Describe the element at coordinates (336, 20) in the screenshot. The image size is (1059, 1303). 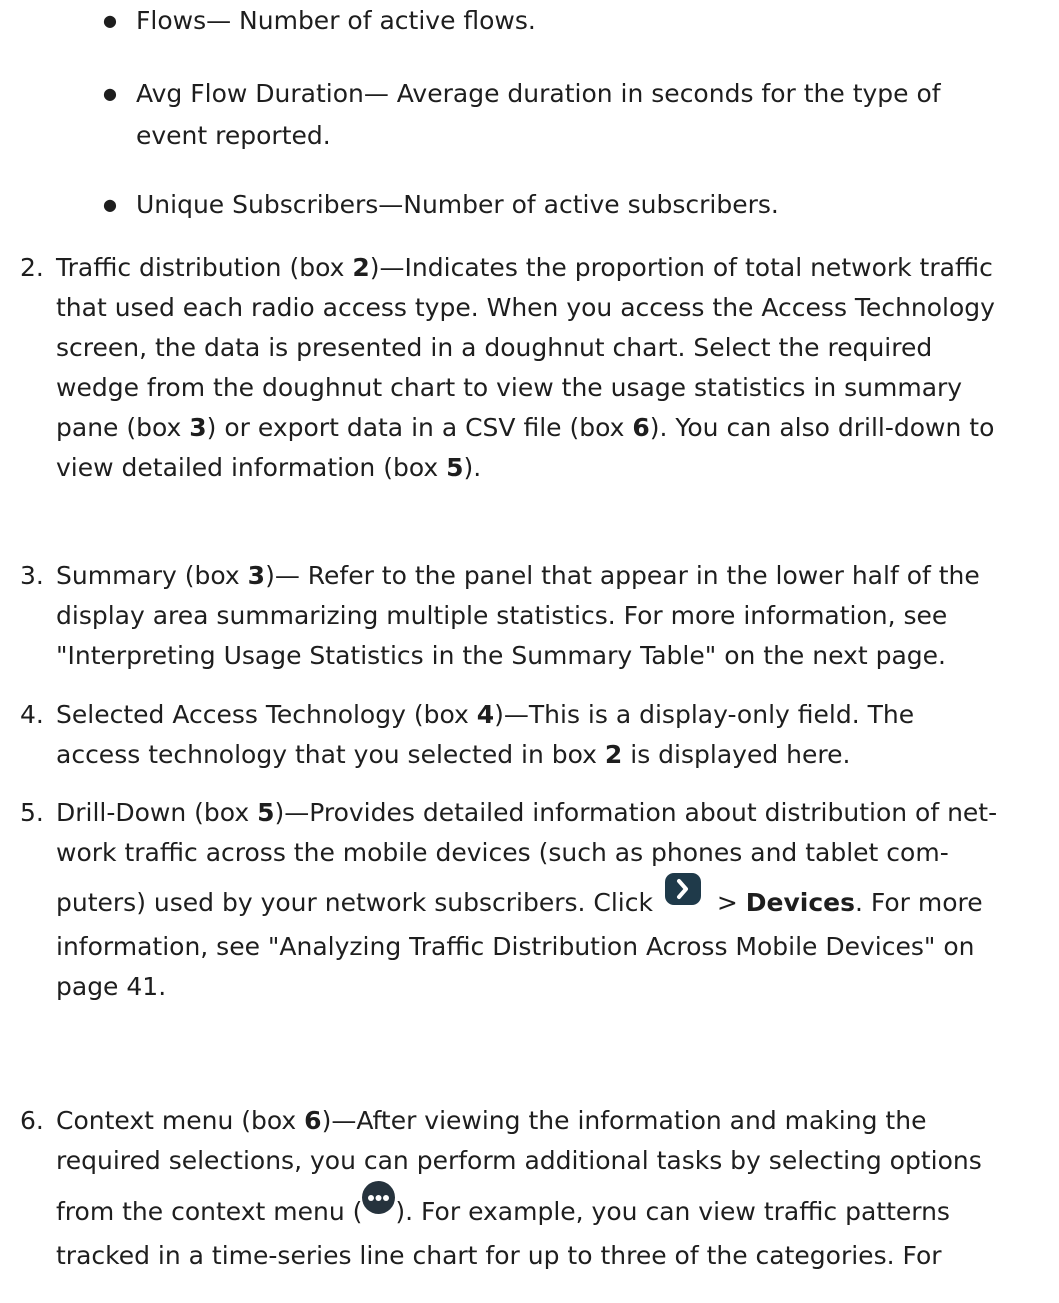
I see `bullet-text: Flows— Number of active flows.` at that location.